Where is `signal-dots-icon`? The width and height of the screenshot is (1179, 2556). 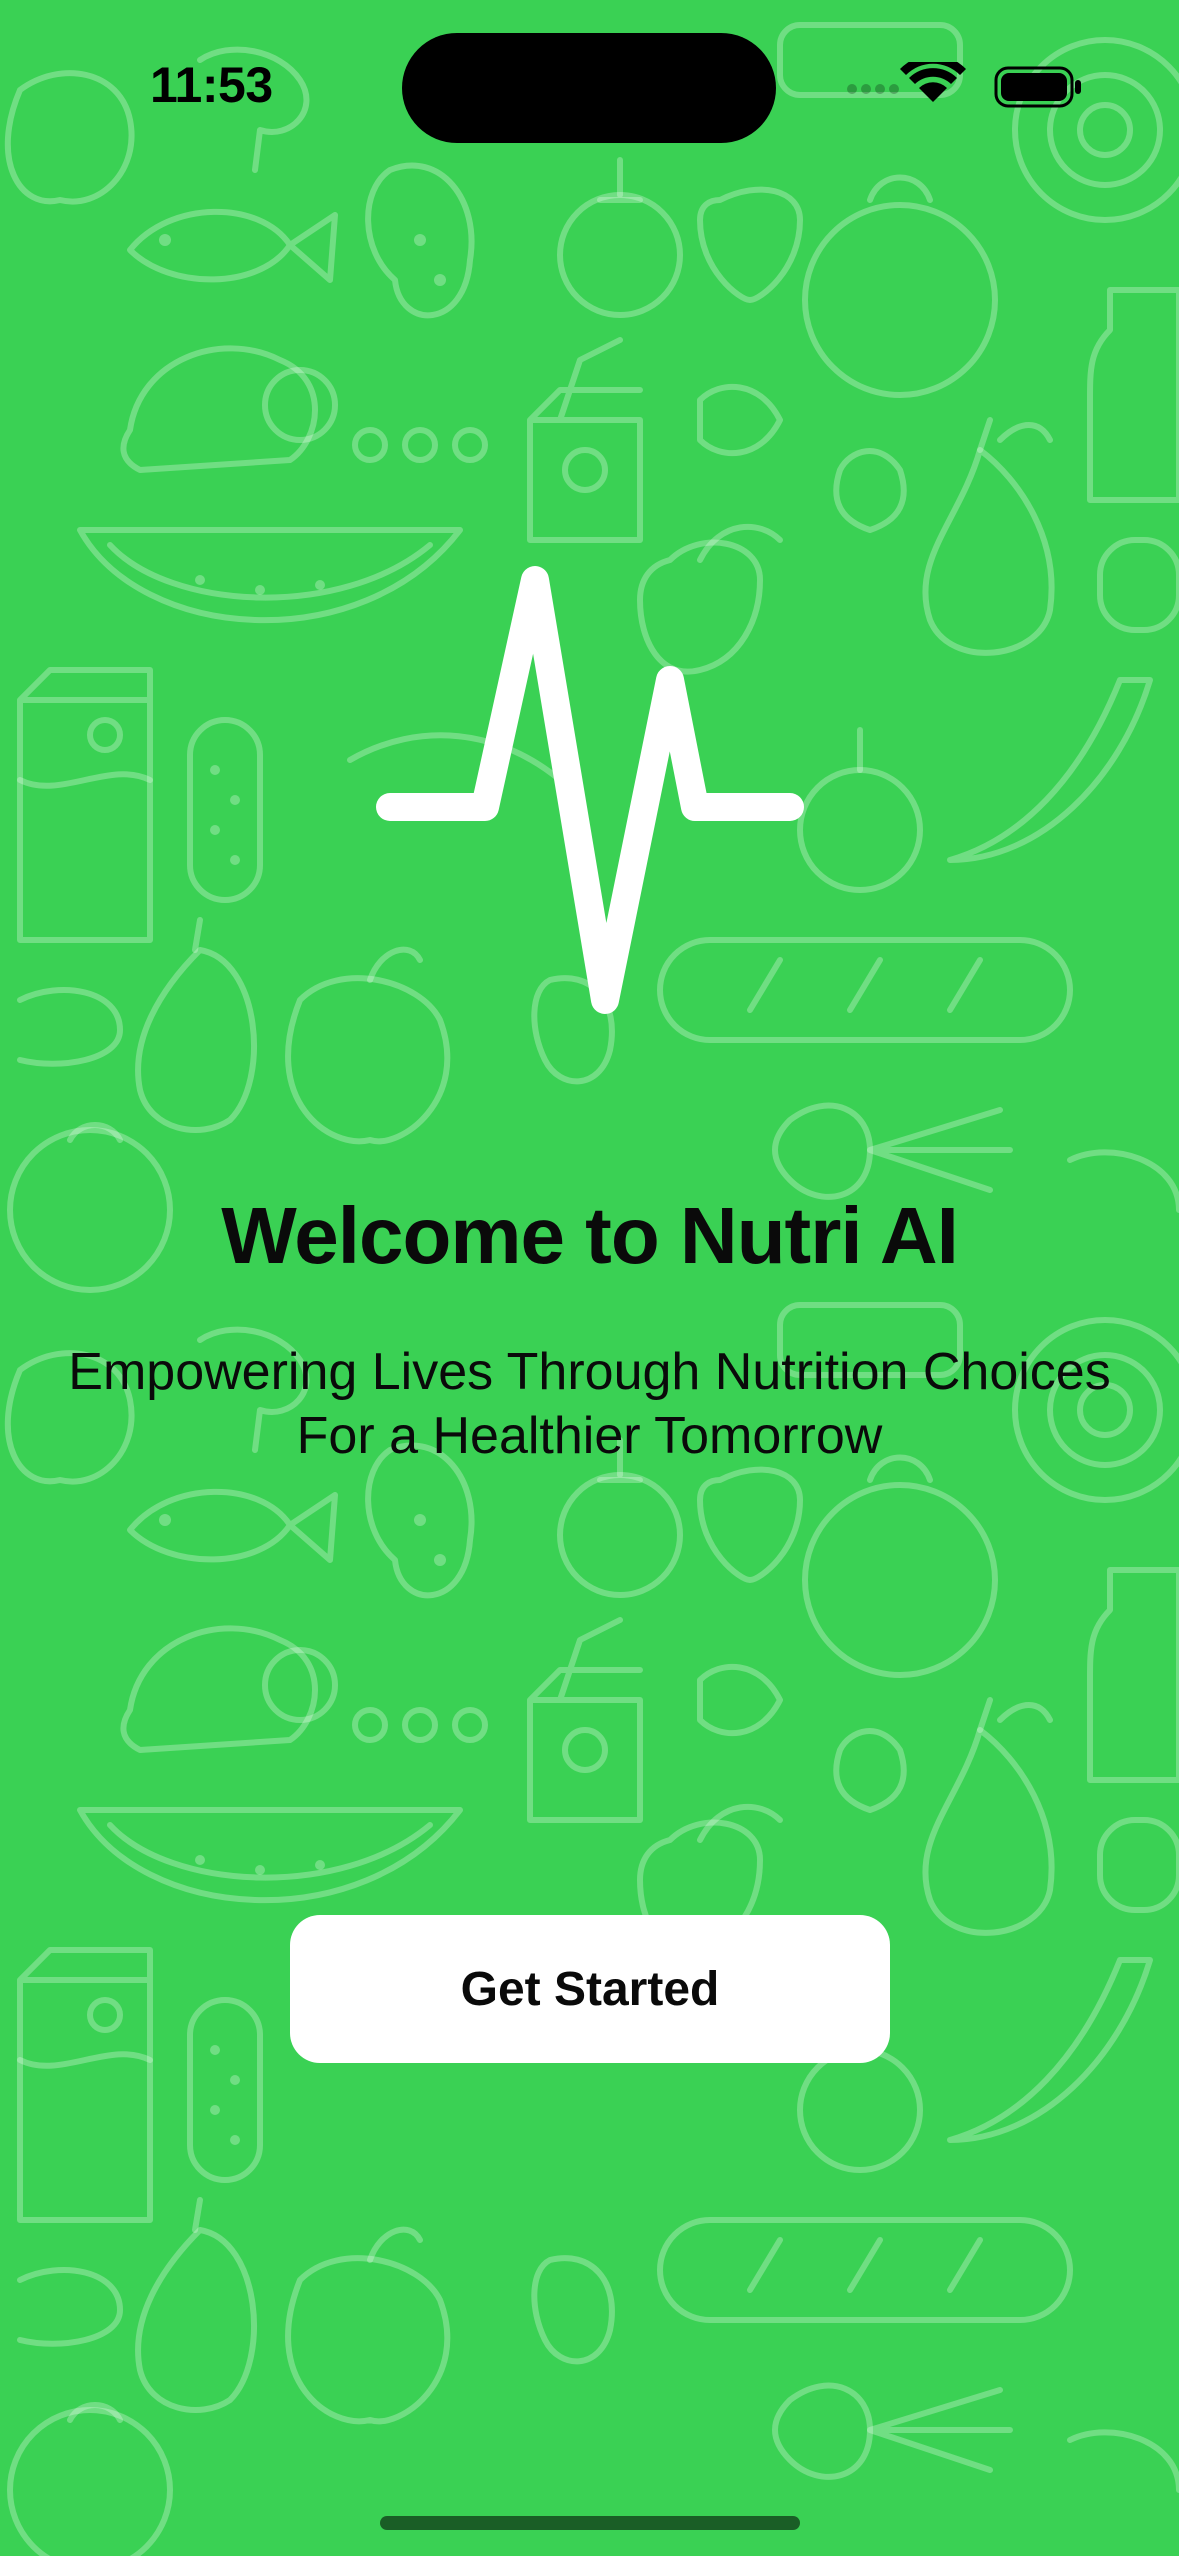 signal-dots-icon is located at coordinates (873, 89).